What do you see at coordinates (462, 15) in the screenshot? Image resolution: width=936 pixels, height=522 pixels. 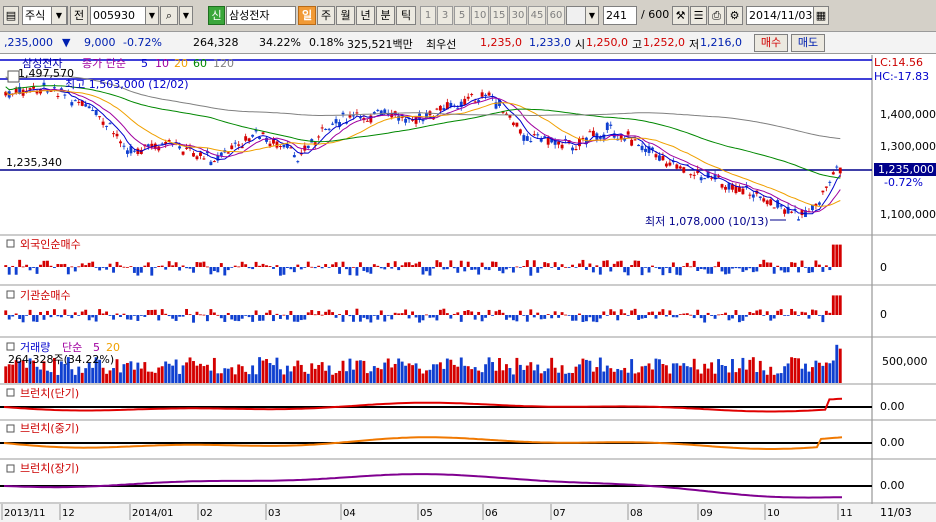 I see `interval-5: 5` at bounding box center [462, 15].